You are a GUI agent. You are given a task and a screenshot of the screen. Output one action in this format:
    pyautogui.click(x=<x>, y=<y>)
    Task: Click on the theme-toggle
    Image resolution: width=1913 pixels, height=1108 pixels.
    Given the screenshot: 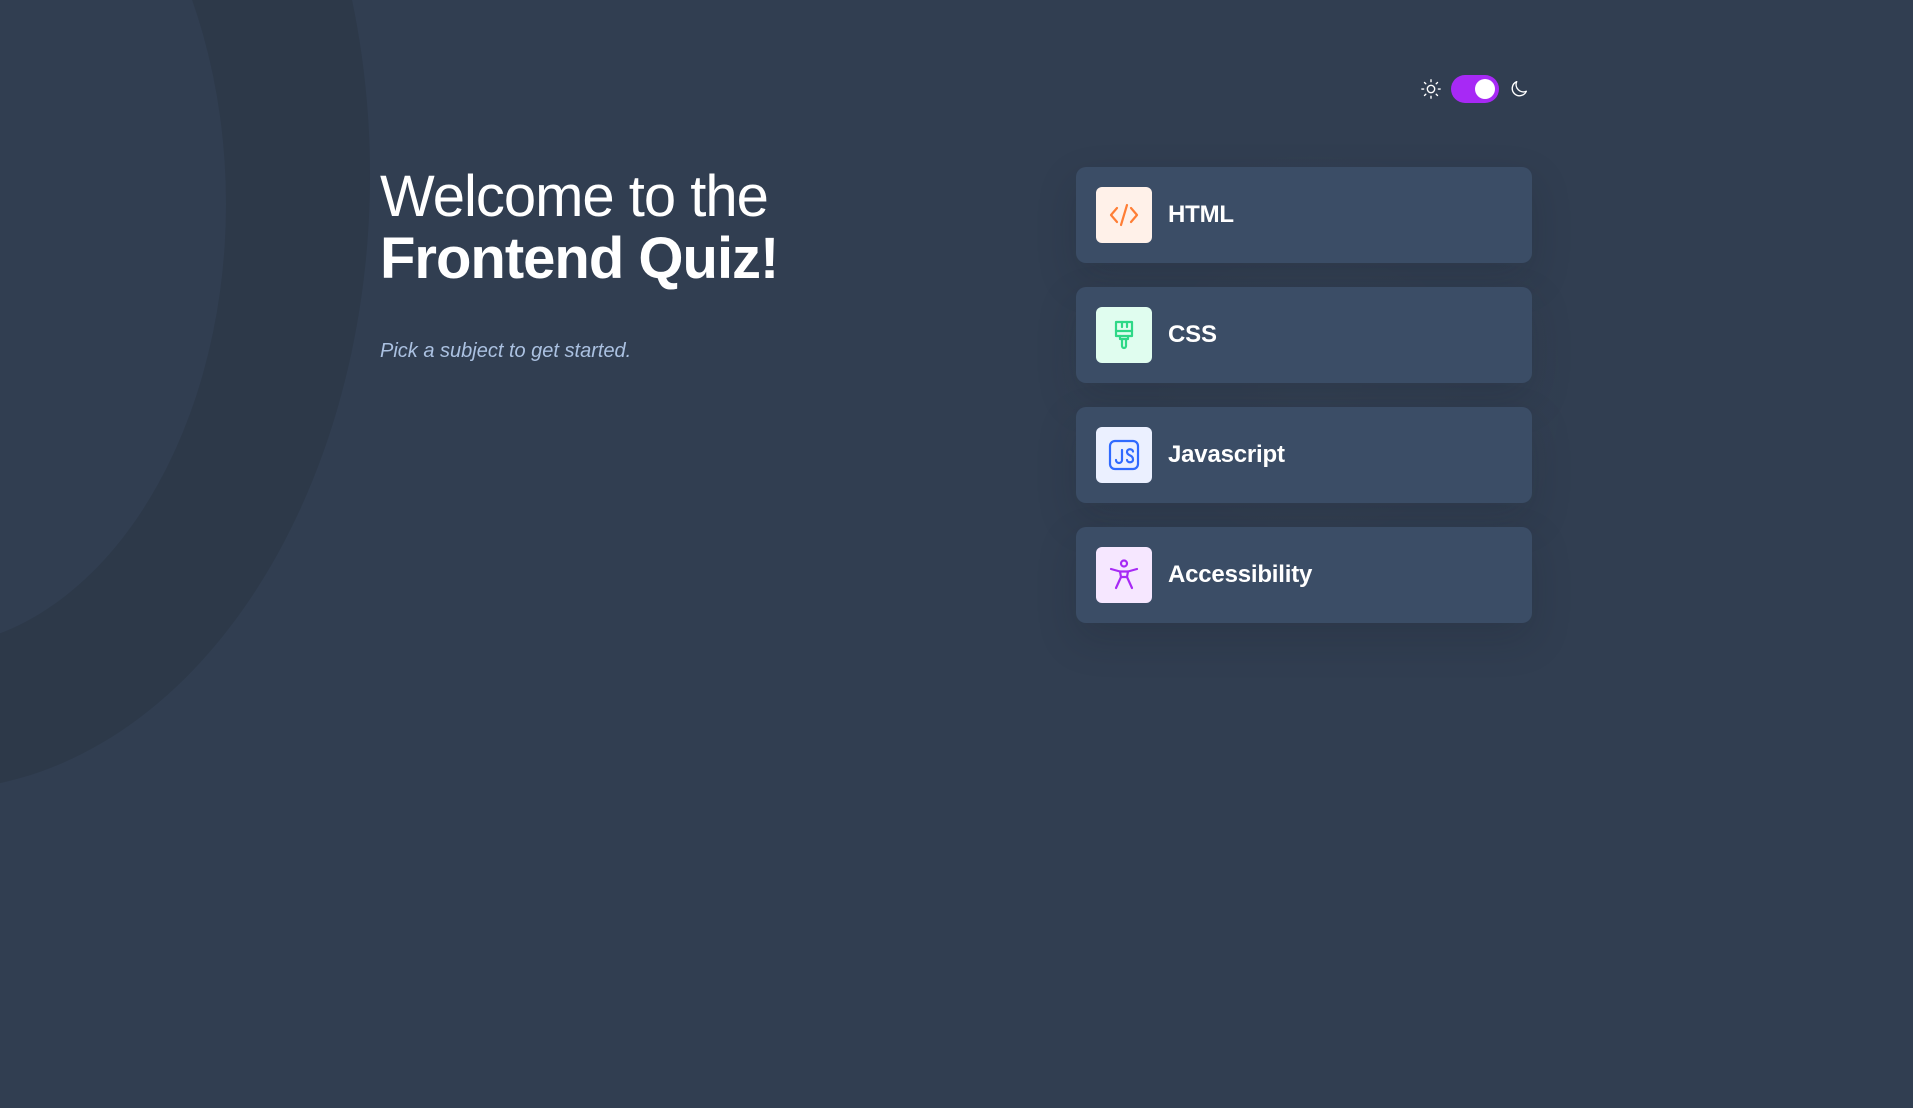 What is the action you would take?
    pyautogui.click(x=1475, y=89)
    